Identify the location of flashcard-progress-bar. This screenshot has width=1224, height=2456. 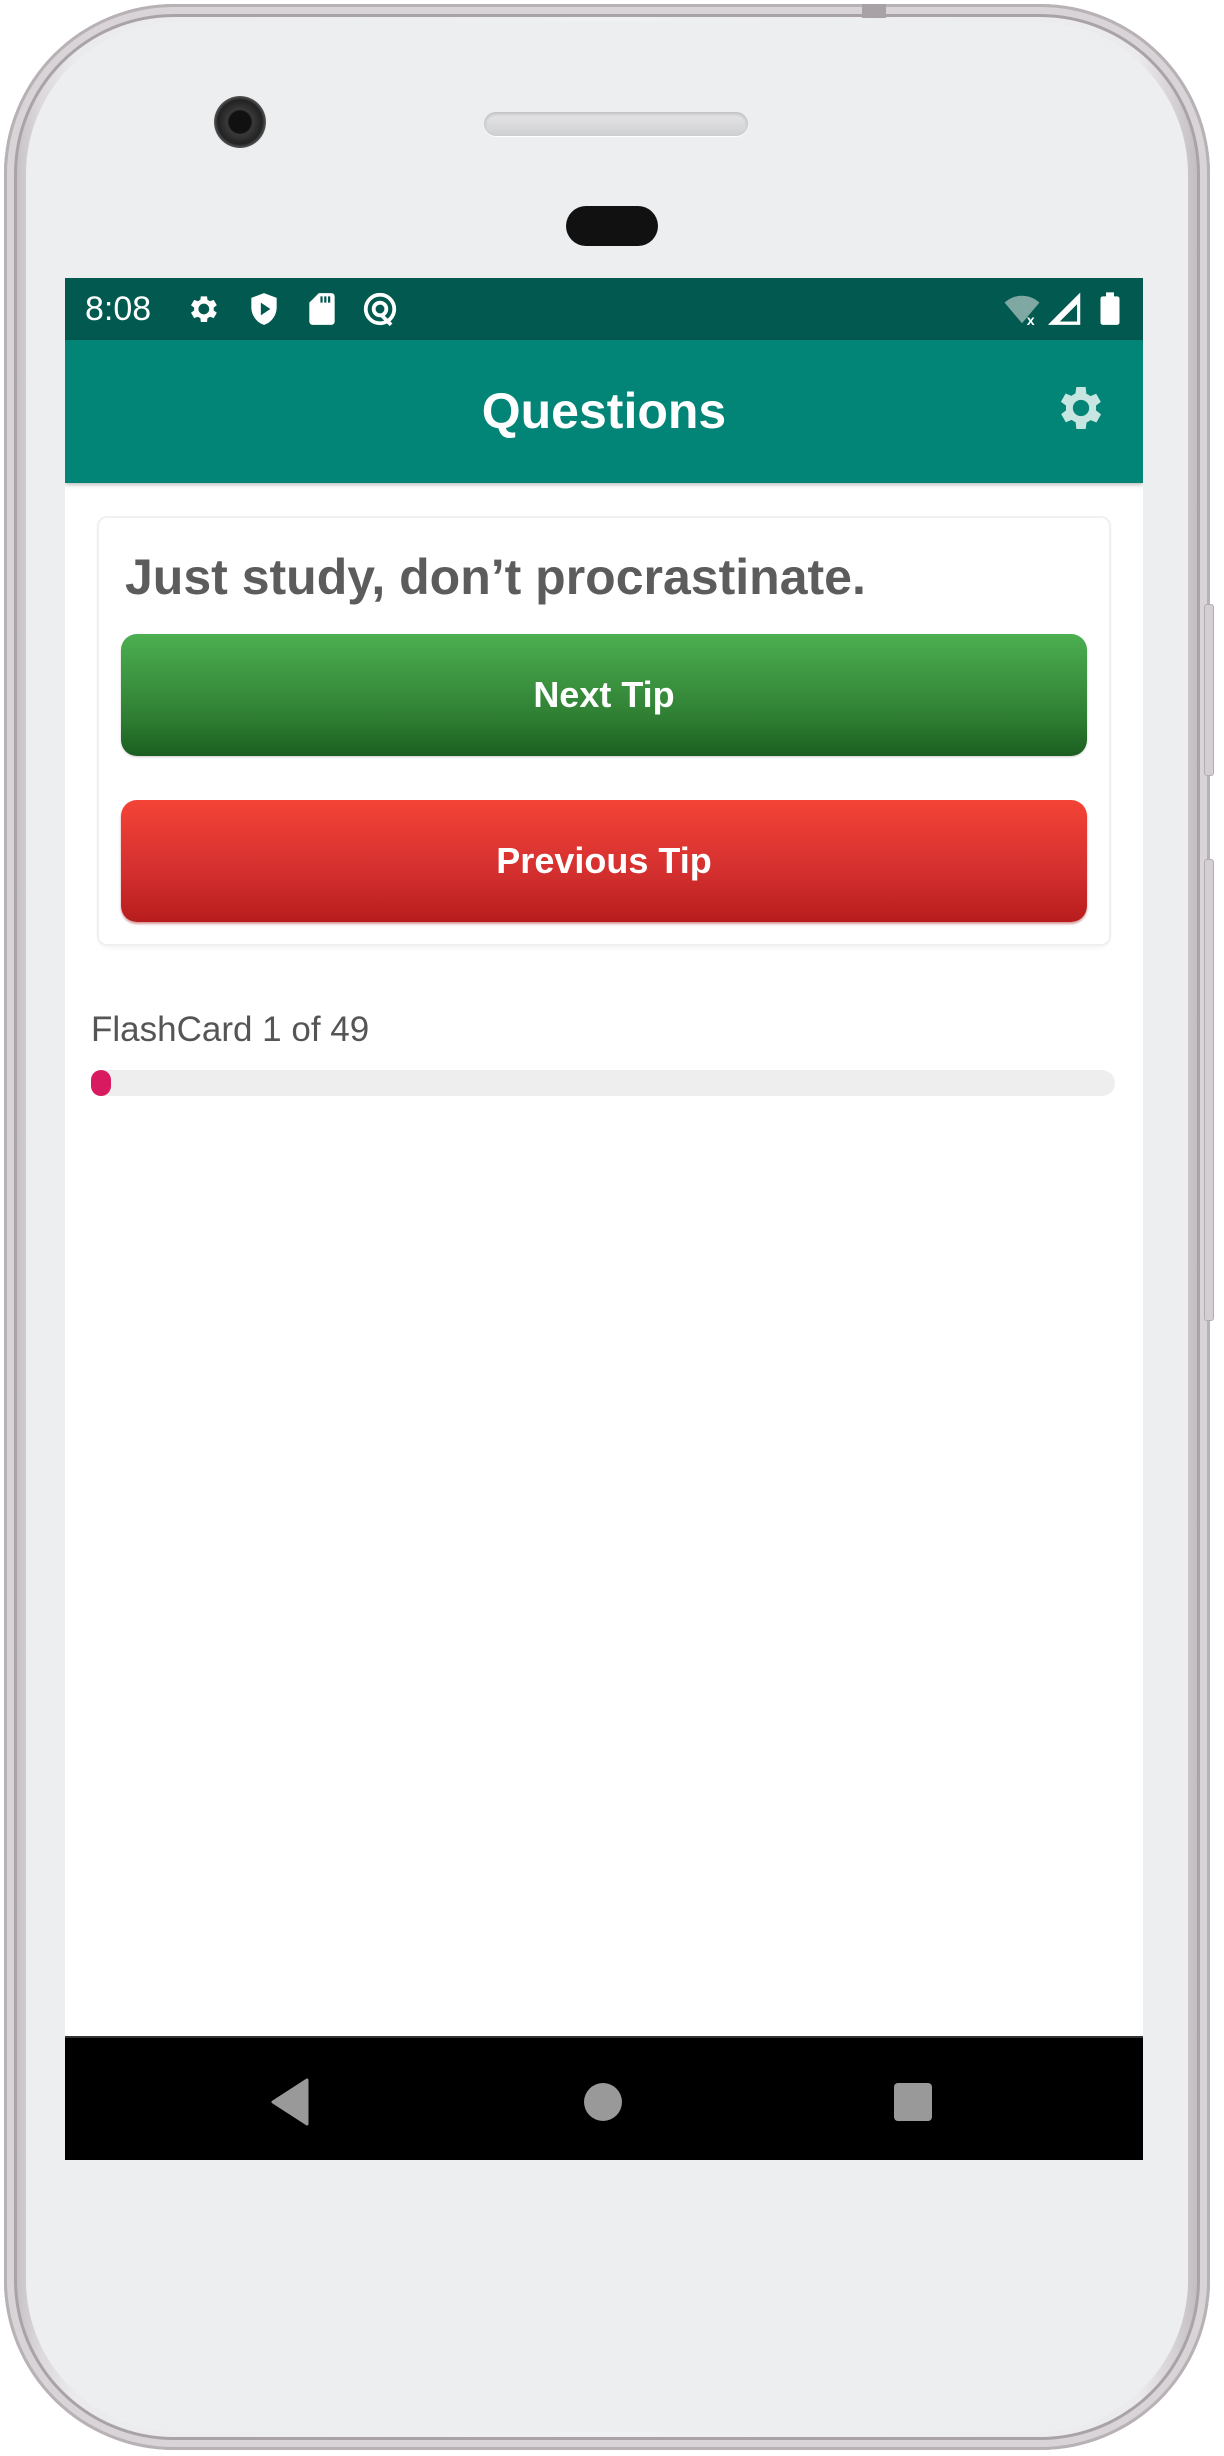
(603, 1083).